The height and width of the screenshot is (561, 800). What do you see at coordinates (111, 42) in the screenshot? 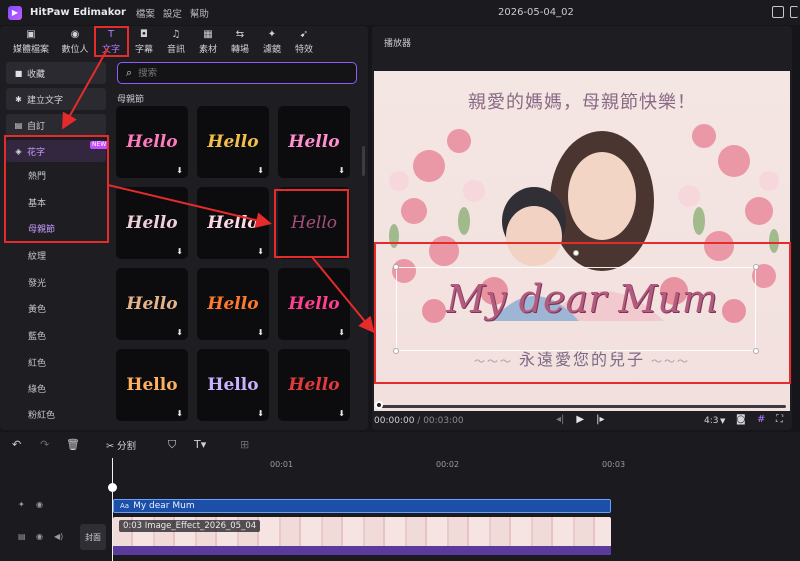
I see `tab-text: T 文字` at bounding box center [111, 42].